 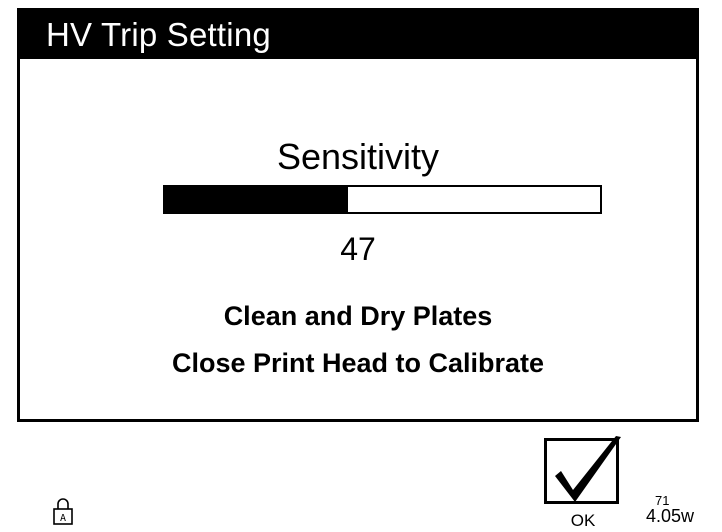 I want to click on dialog-title: HV Trip Setting, so click(x=358, y=35).